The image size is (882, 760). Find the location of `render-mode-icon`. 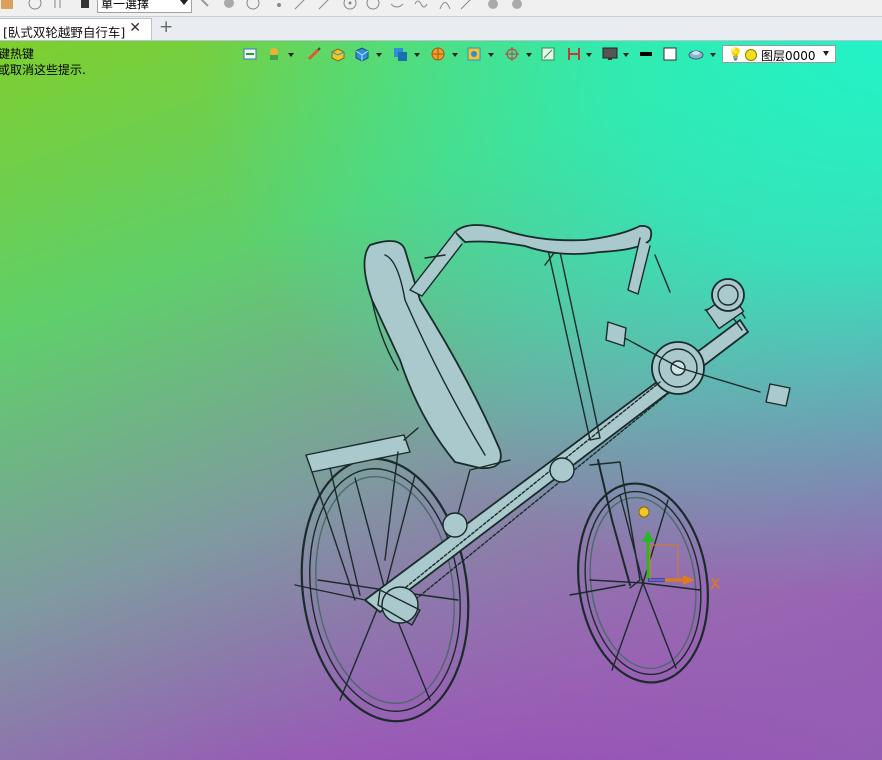

render-mode-icon is located at coordinates (274, 54).